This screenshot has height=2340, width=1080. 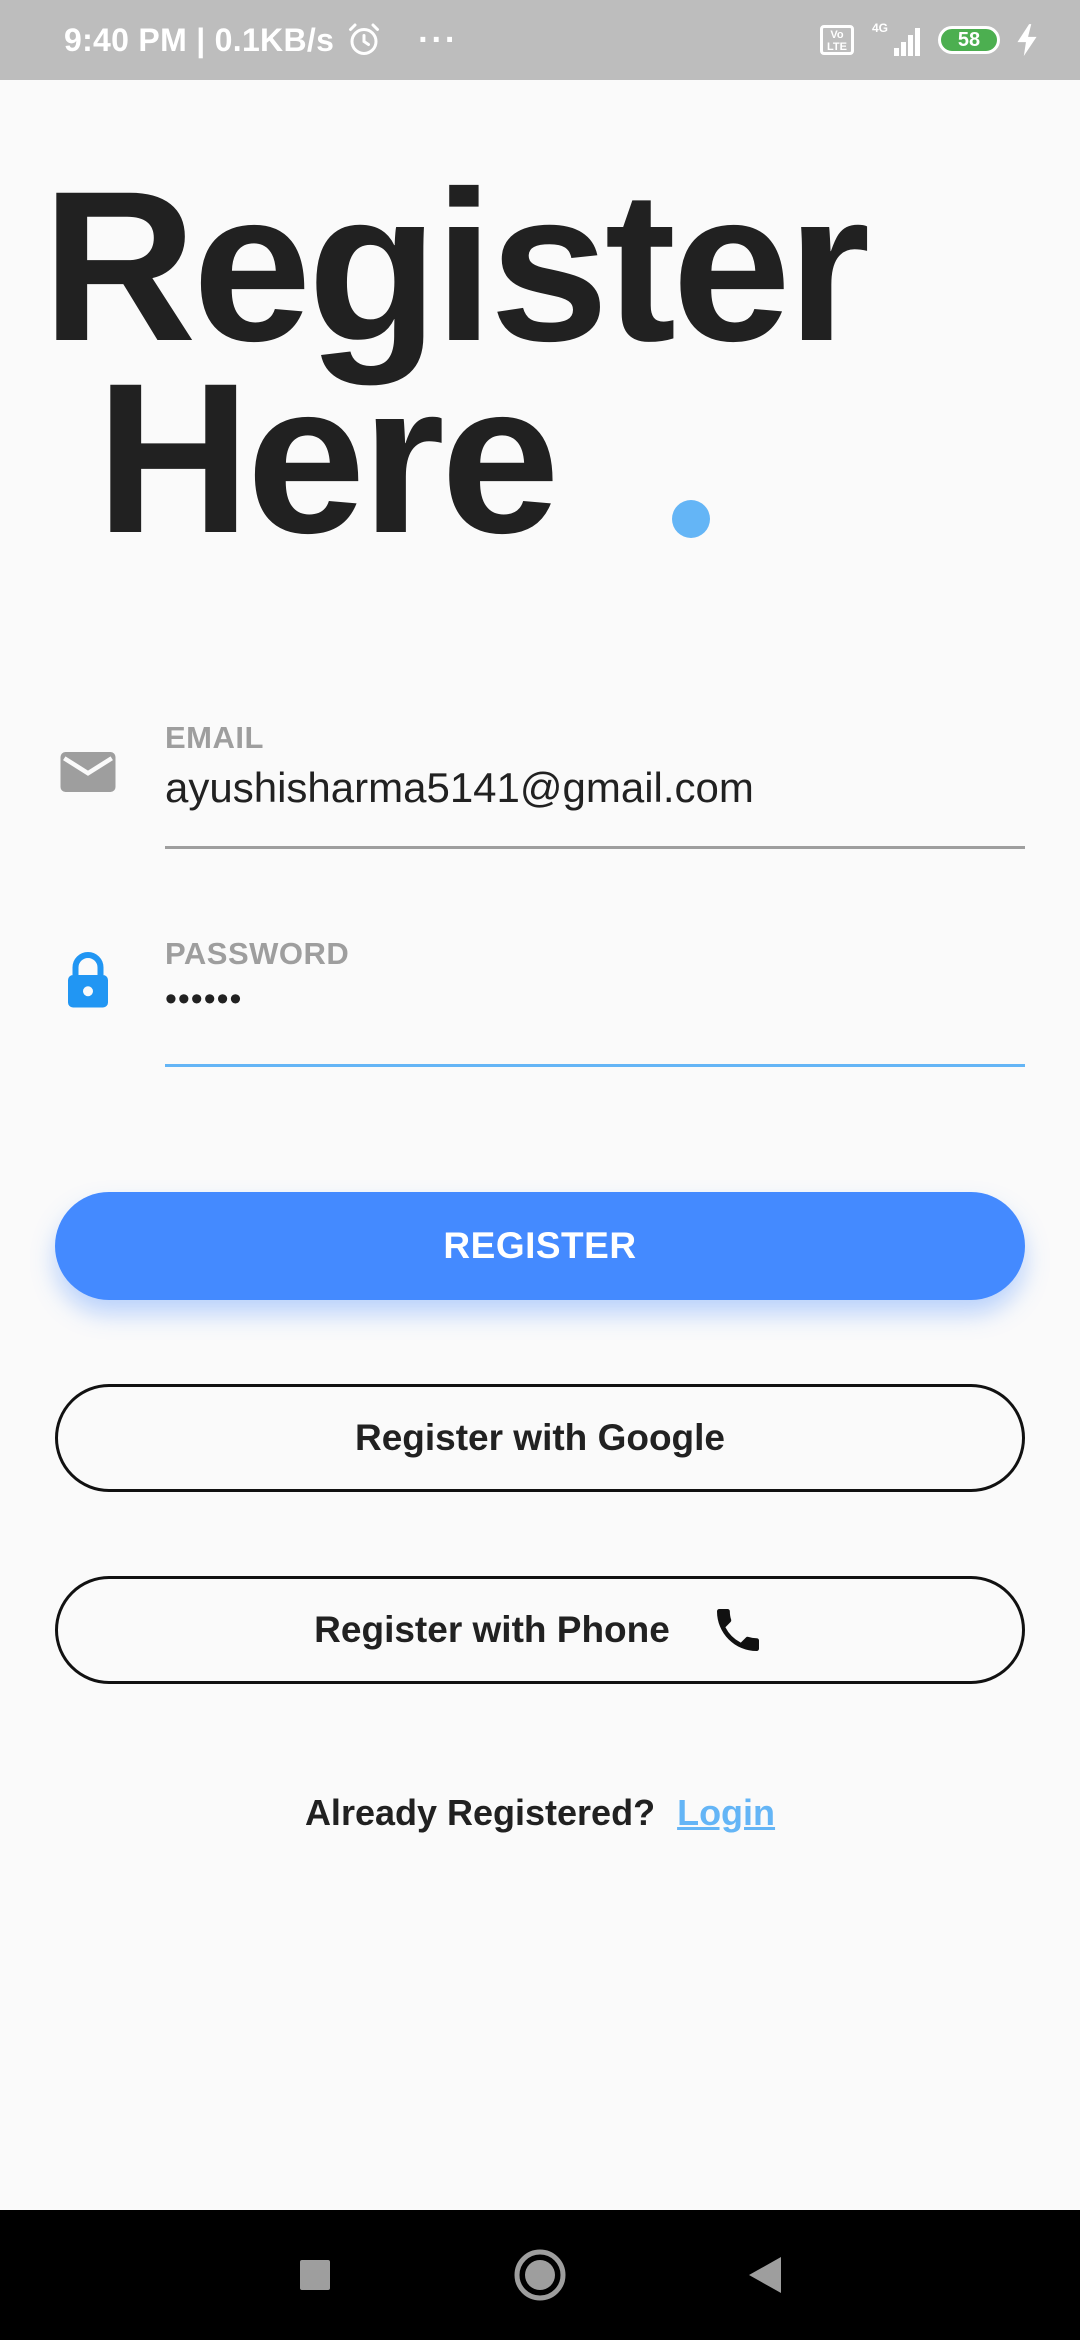 What do you see at coordinates (837, 40) in the screenshot?
I see `volte-icon: Vo LTE` at bounding box center [837, 40].